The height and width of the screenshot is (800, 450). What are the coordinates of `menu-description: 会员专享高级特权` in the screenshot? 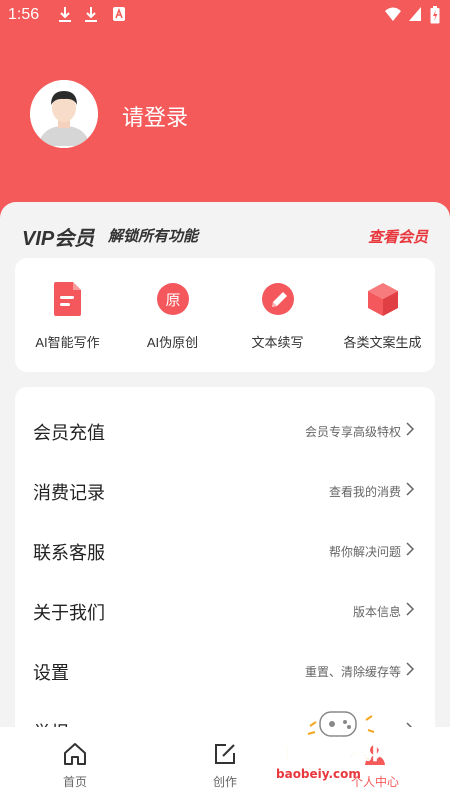 It's located at (352, 432).